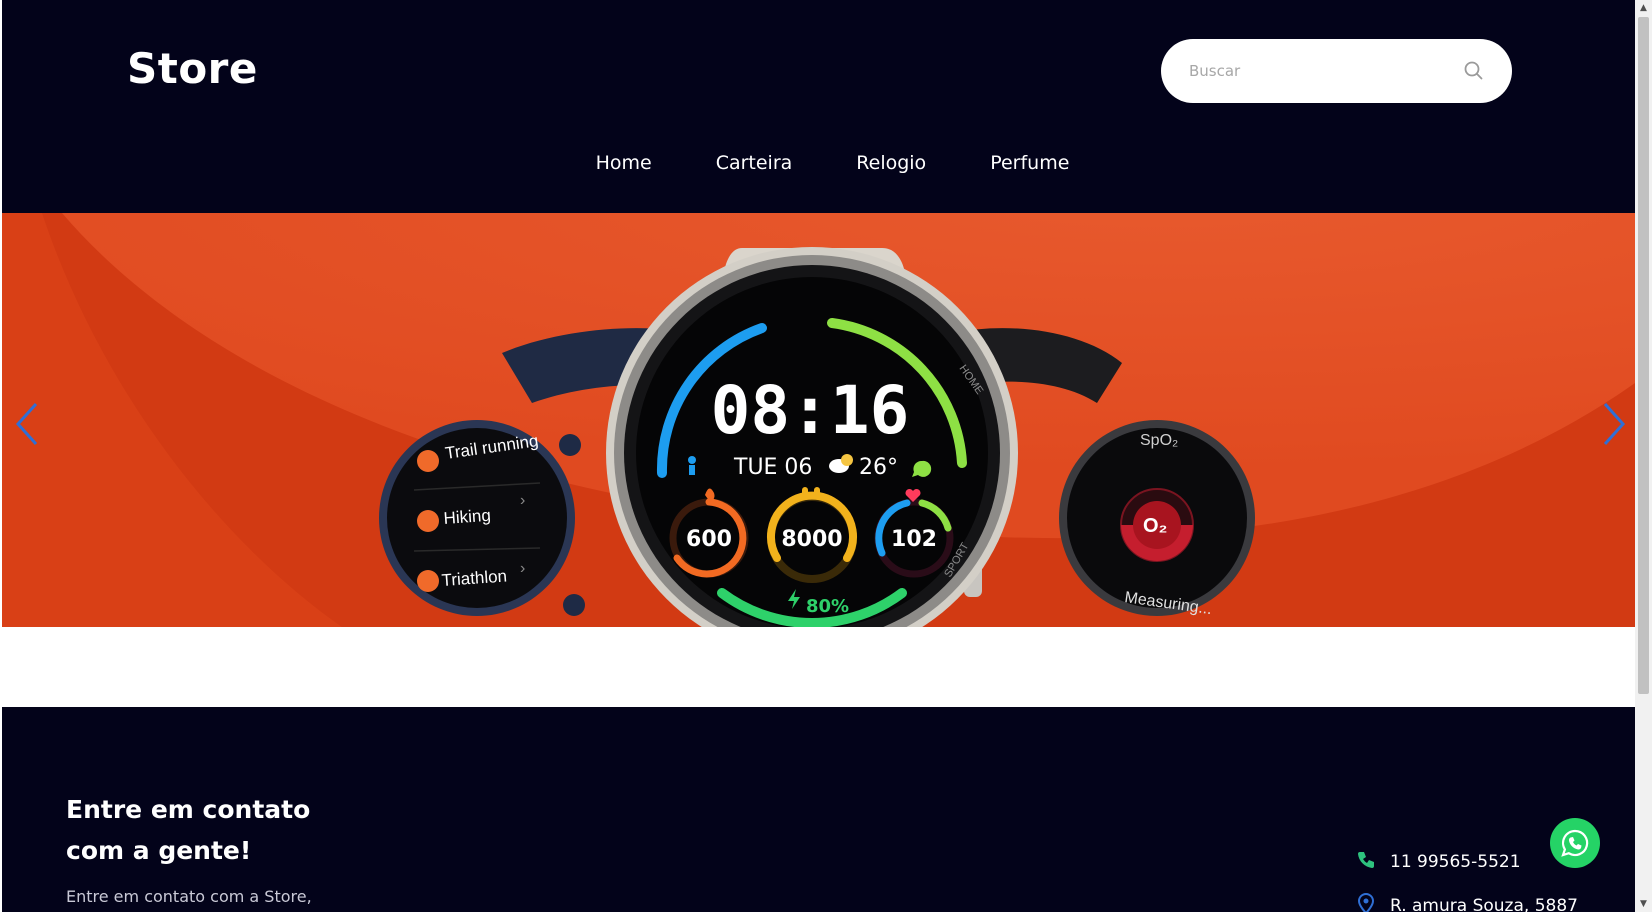 This screenshot has height=912, width=1652. I want to click on o2-badge: O₂, so click(1155, 526).